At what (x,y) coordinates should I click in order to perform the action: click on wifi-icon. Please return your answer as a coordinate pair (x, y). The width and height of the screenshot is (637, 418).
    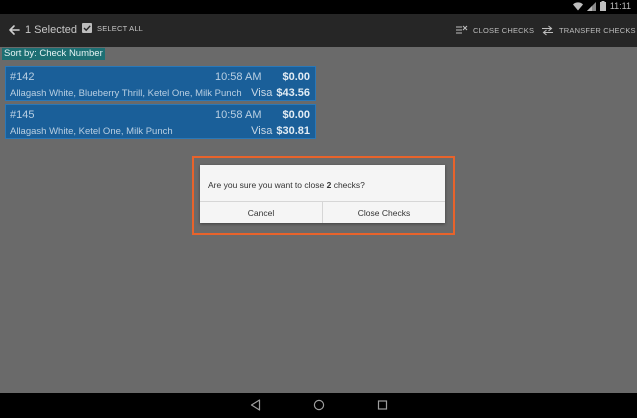
    Looking at the image, I should click on (577, 5).